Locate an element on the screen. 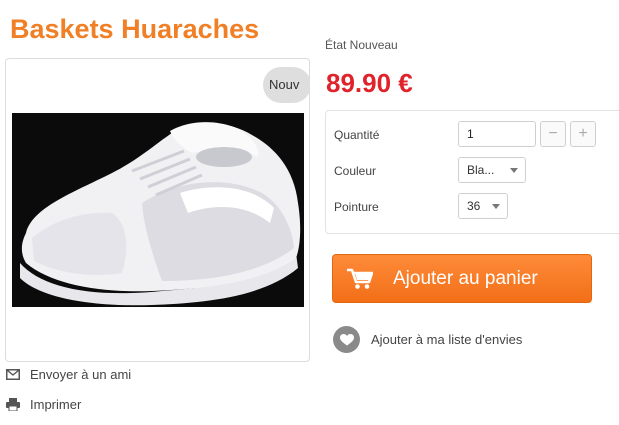  heart-icon is located at coordinates (346, 339).